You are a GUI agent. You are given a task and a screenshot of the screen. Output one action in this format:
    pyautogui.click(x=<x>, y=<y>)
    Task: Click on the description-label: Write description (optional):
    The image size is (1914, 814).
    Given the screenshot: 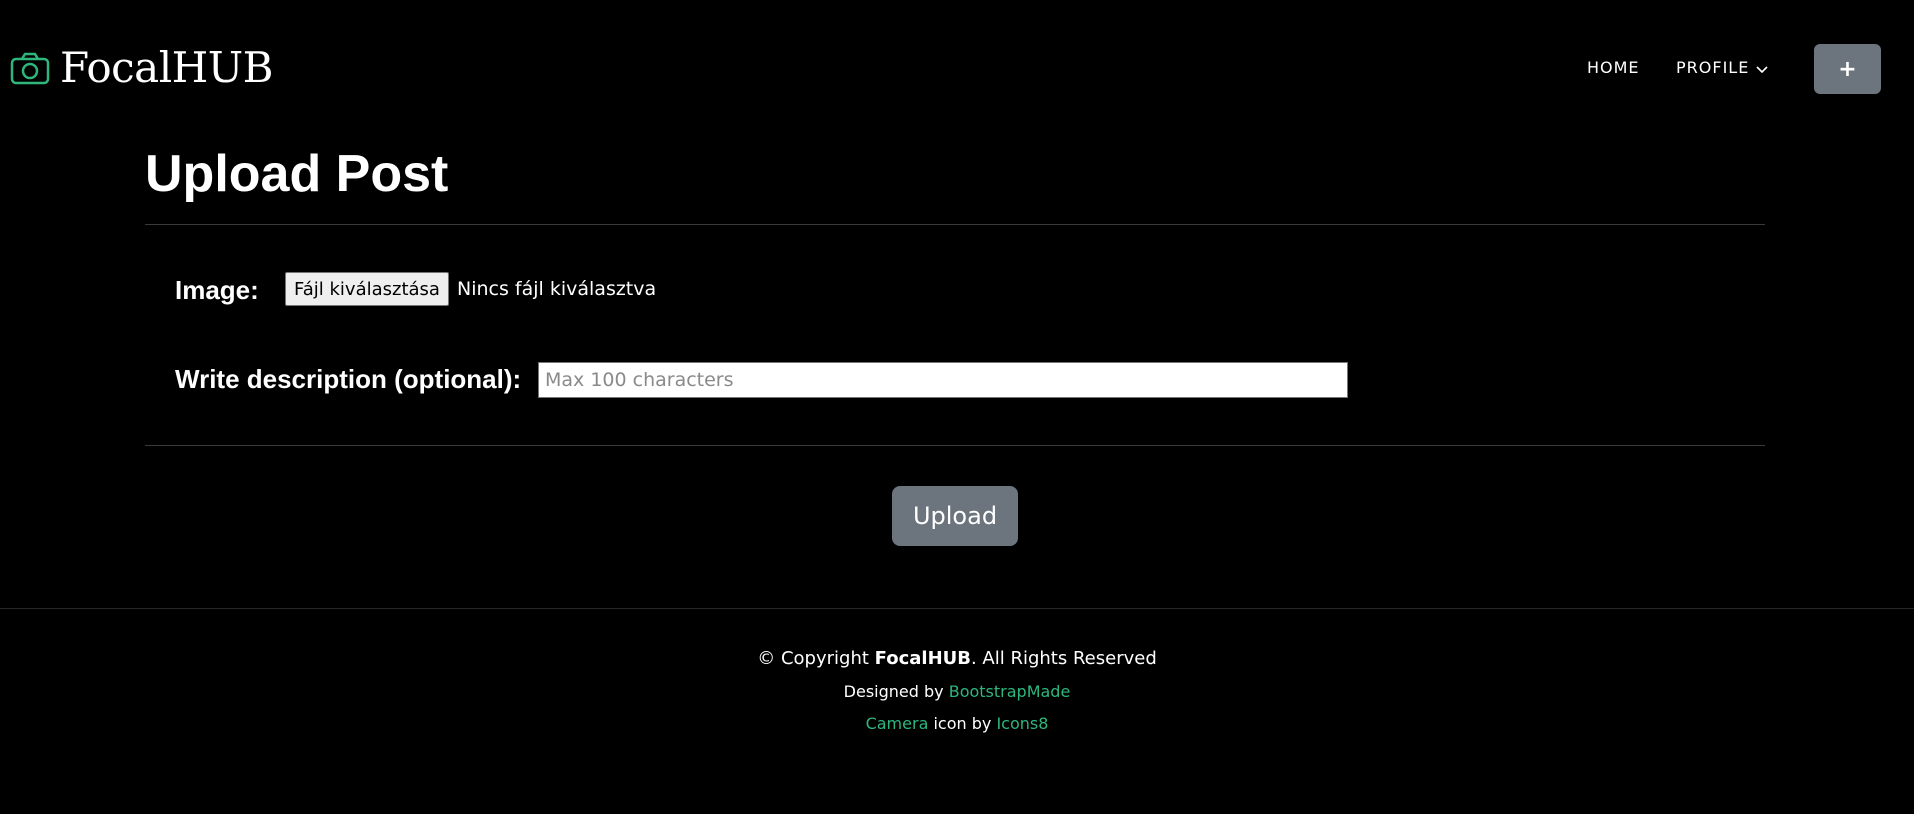 What is the action you would take?
    pyautogui.click(x=348, y=379)
    